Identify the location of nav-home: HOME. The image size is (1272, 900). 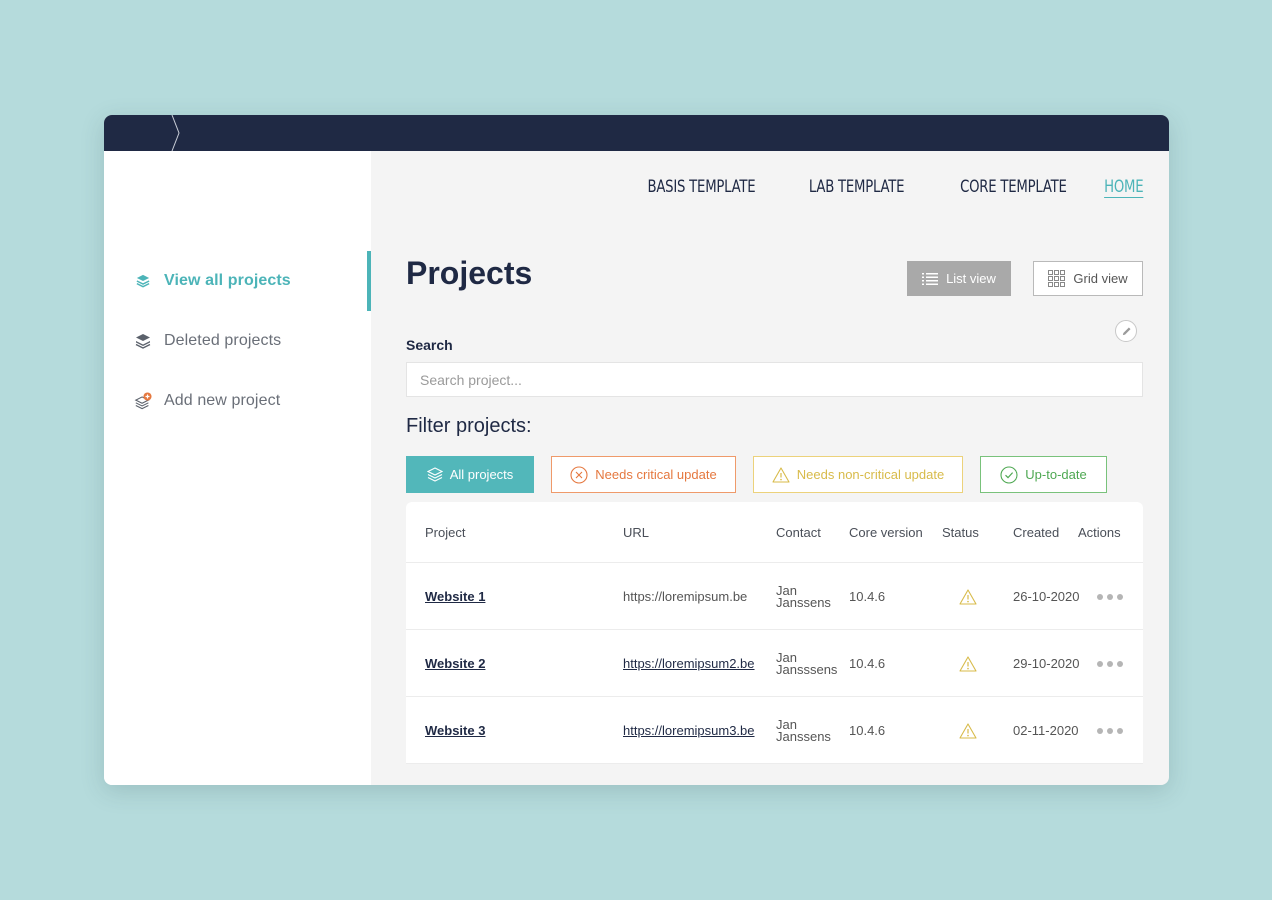
(1124, 187).